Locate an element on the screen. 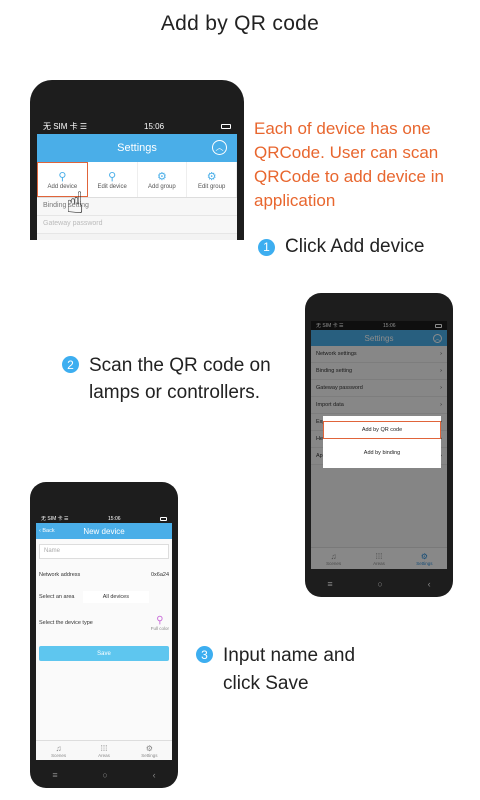  step-text: Click Add device is located at coordinates (355, 246).